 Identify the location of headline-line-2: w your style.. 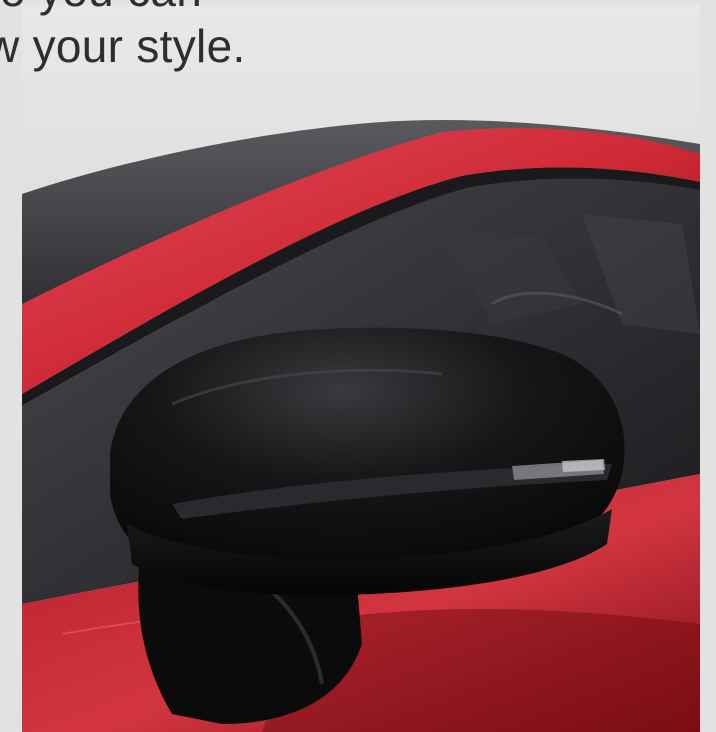
(123, 46).